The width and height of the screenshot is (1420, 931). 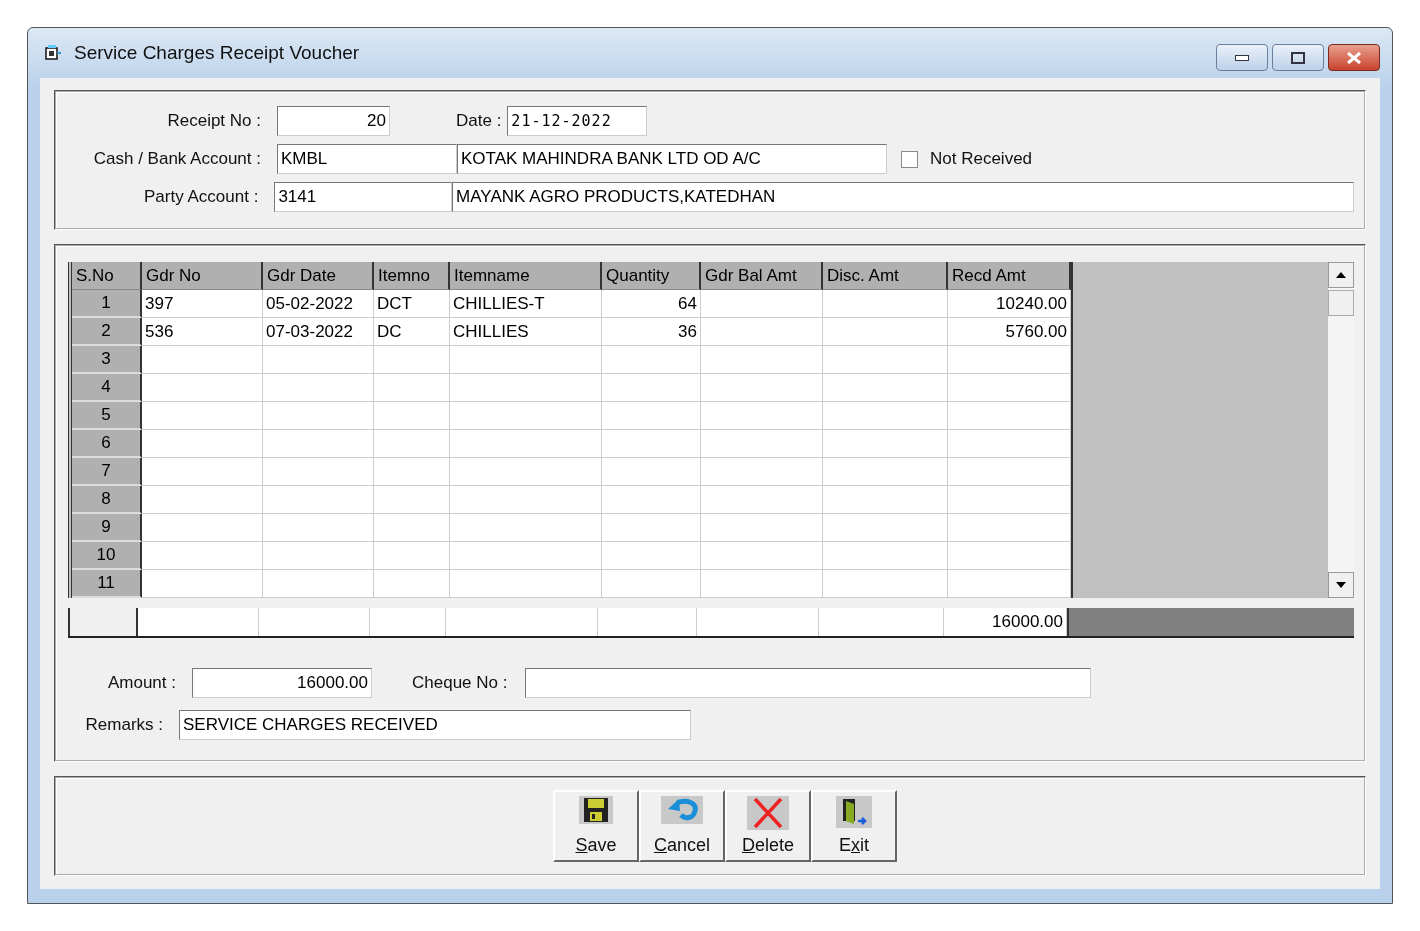 I want to click on party-code-field: 3141, so click(x=363, y=197).